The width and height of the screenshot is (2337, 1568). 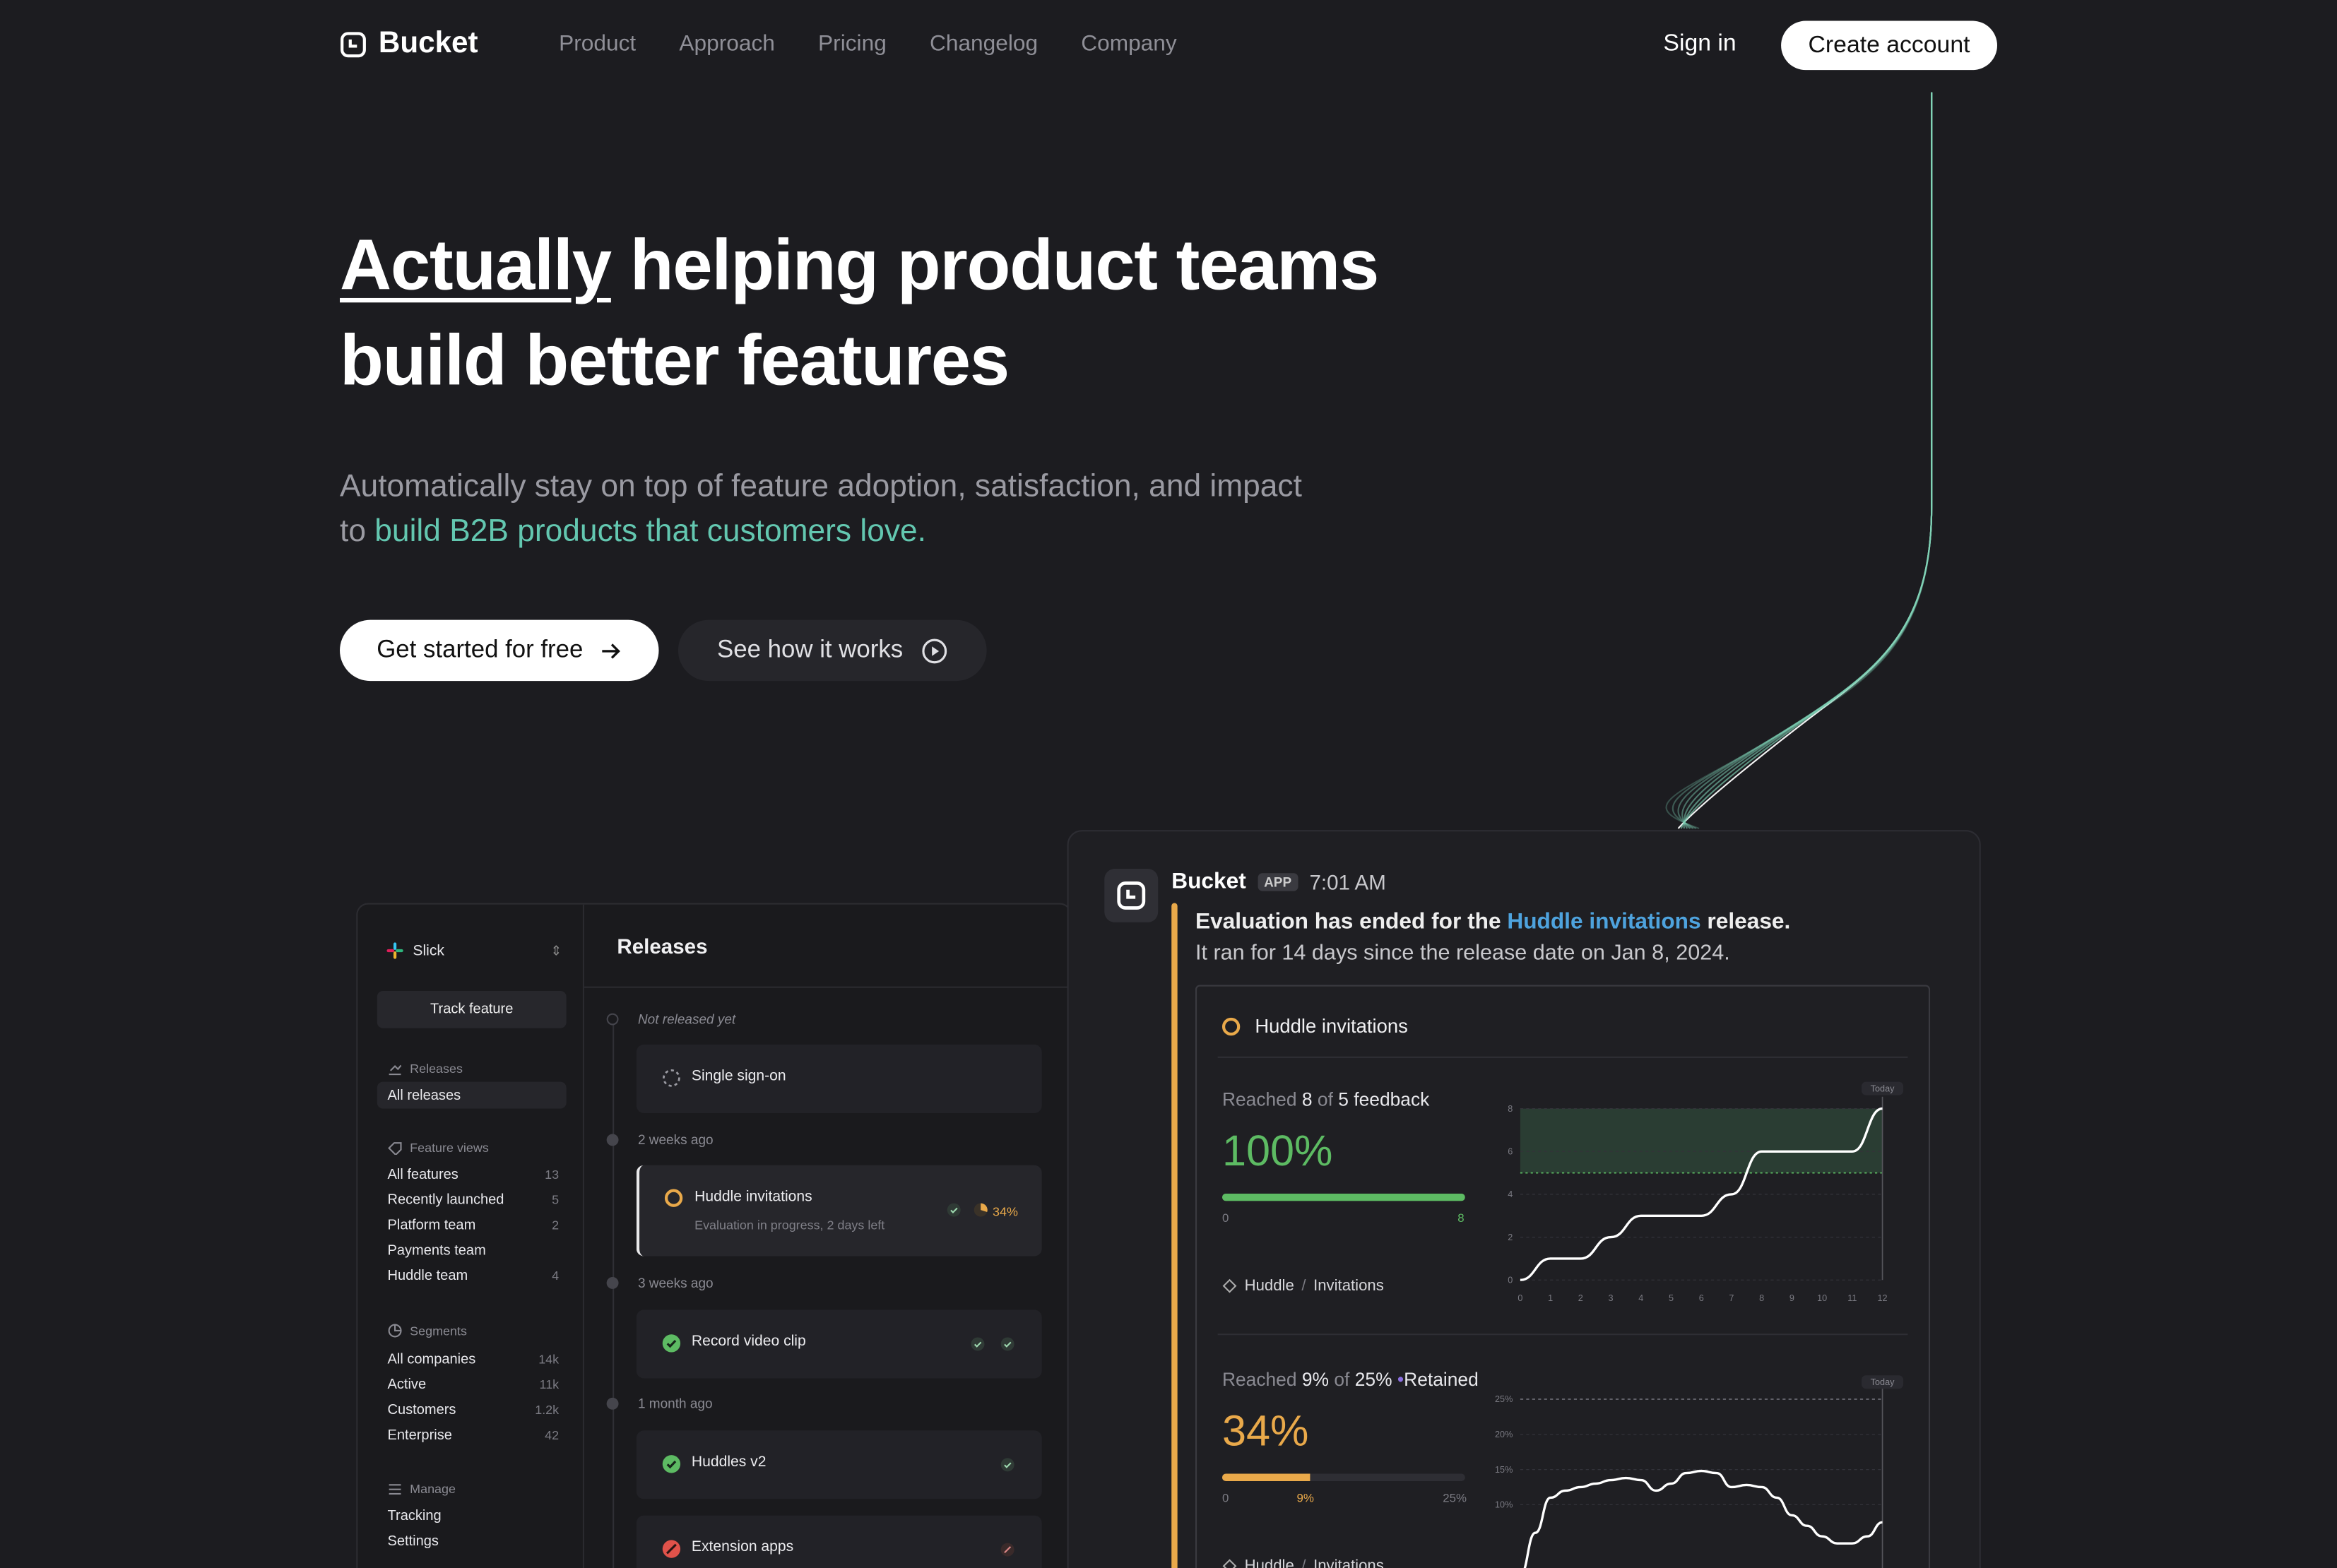 I want to click on pie-icon, so click(x=395, y=1331).